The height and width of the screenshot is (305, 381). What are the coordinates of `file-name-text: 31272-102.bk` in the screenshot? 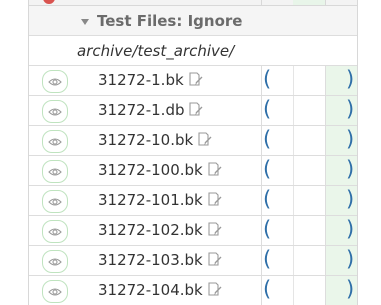 It's located at (150, 230).